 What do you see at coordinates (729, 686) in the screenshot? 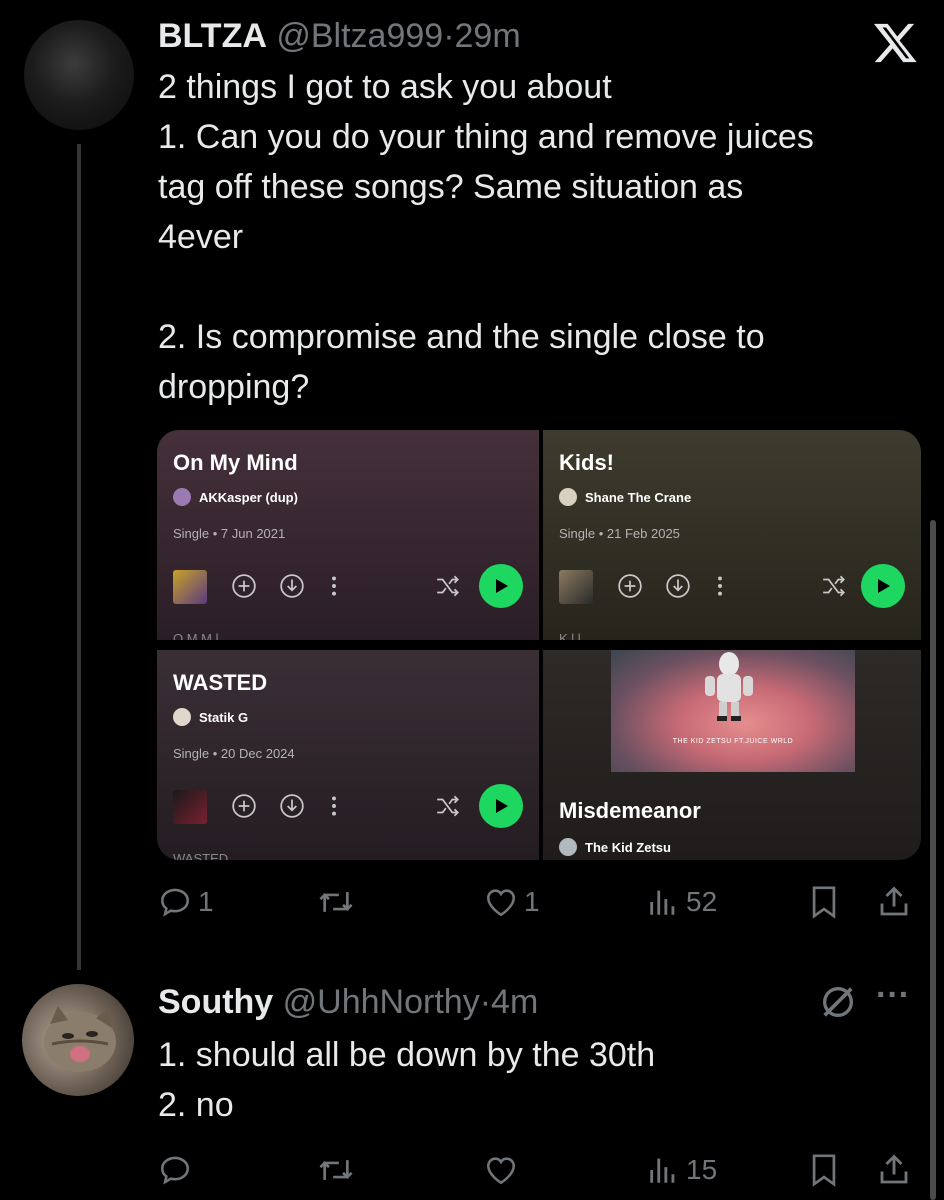
I see `astronaut-icon` at bounding box center [729, 686].